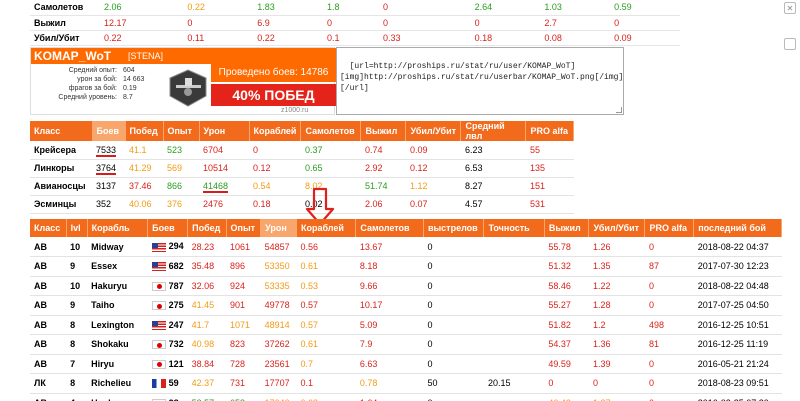 The height and width of the screenshot is (401, 800). Describe the element at coordinates (514, 228) in the screenshot. I see `ship-table-header: Точность` at that location.